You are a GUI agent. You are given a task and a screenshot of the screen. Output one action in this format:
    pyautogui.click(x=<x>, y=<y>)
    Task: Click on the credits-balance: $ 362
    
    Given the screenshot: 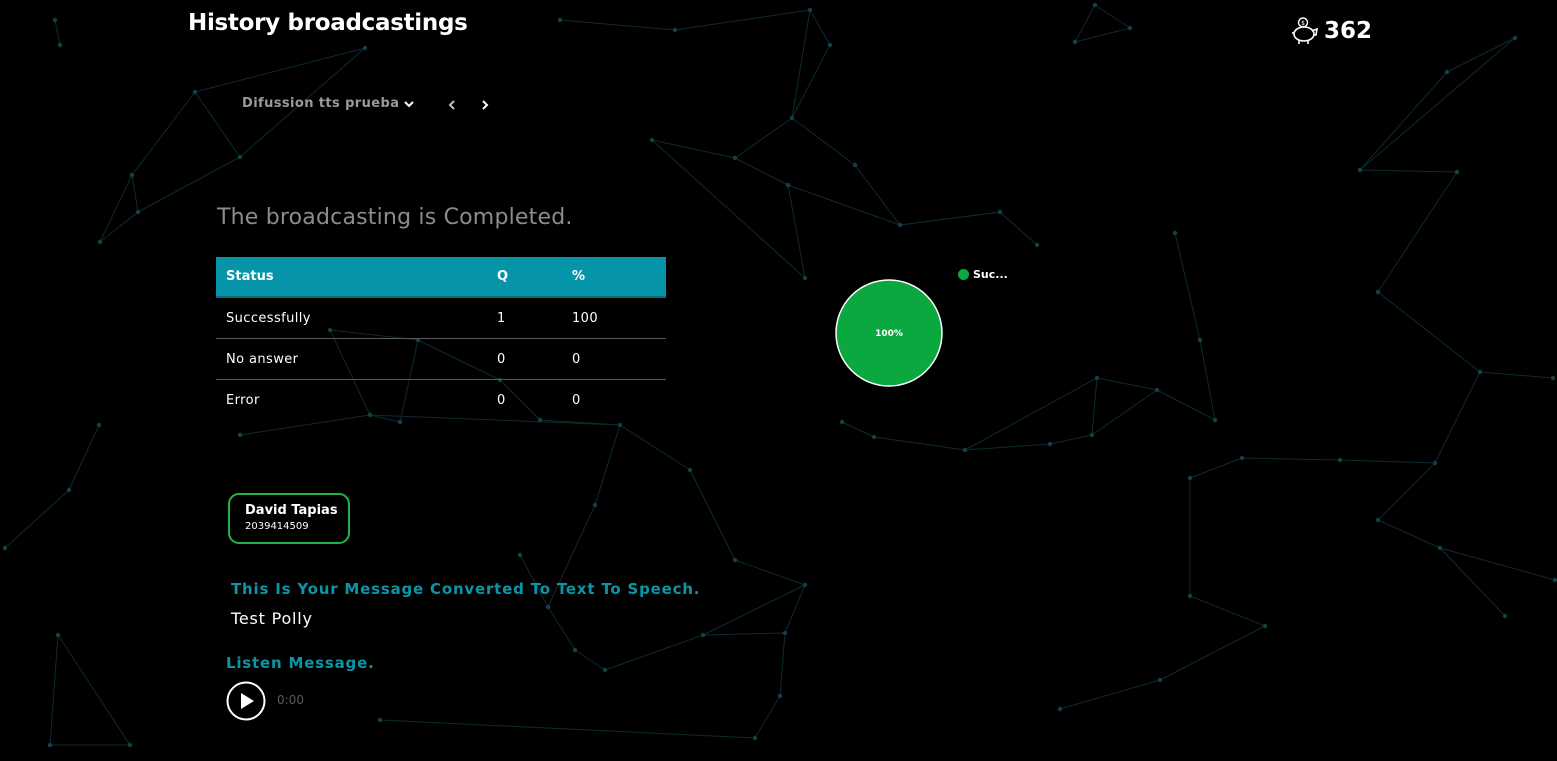 What is the action you would take?
    pyautogui.click(x=1331, y=31)
    